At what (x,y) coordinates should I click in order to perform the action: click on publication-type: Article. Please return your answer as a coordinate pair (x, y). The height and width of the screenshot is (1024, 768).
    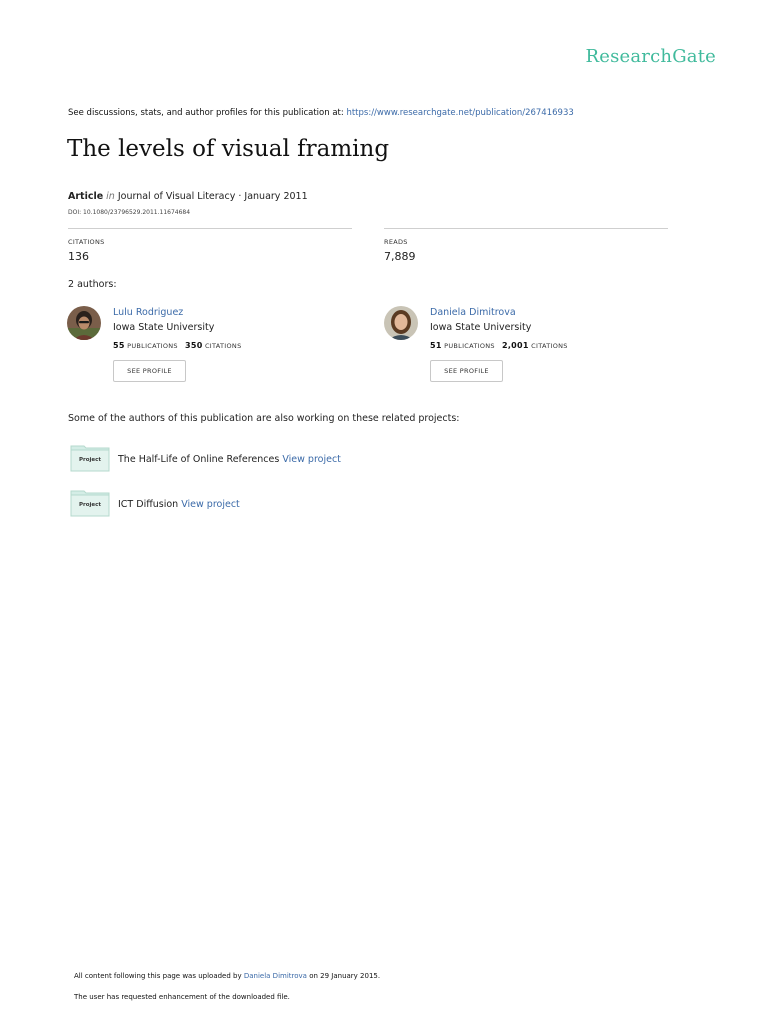
    Looking at the image, I should click on (86, 196).